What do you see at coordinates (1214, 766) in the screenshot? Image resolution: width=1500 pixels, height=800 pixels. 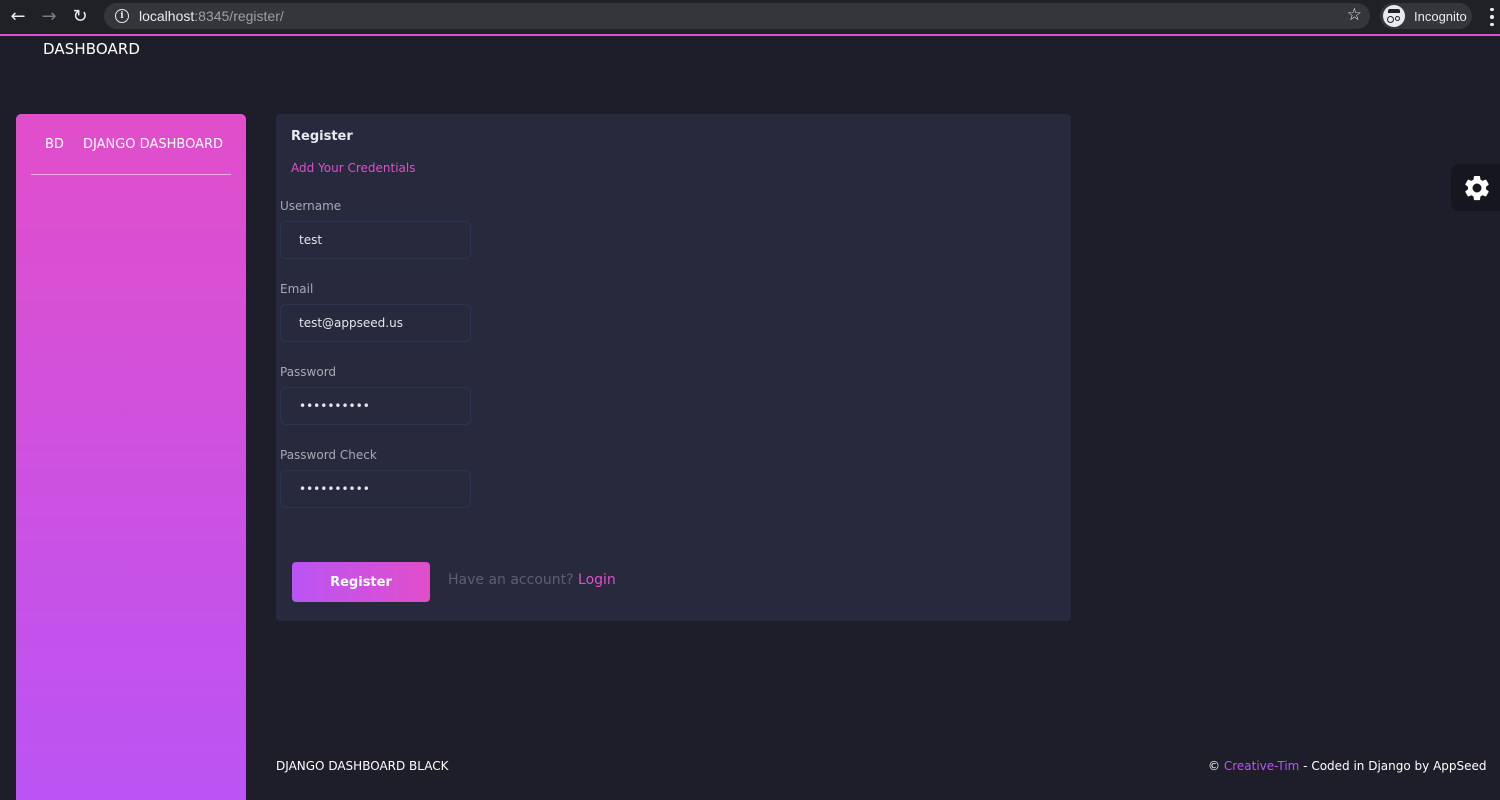 I see `copyright-symbol: ©` at bounding box center [1214, 766].